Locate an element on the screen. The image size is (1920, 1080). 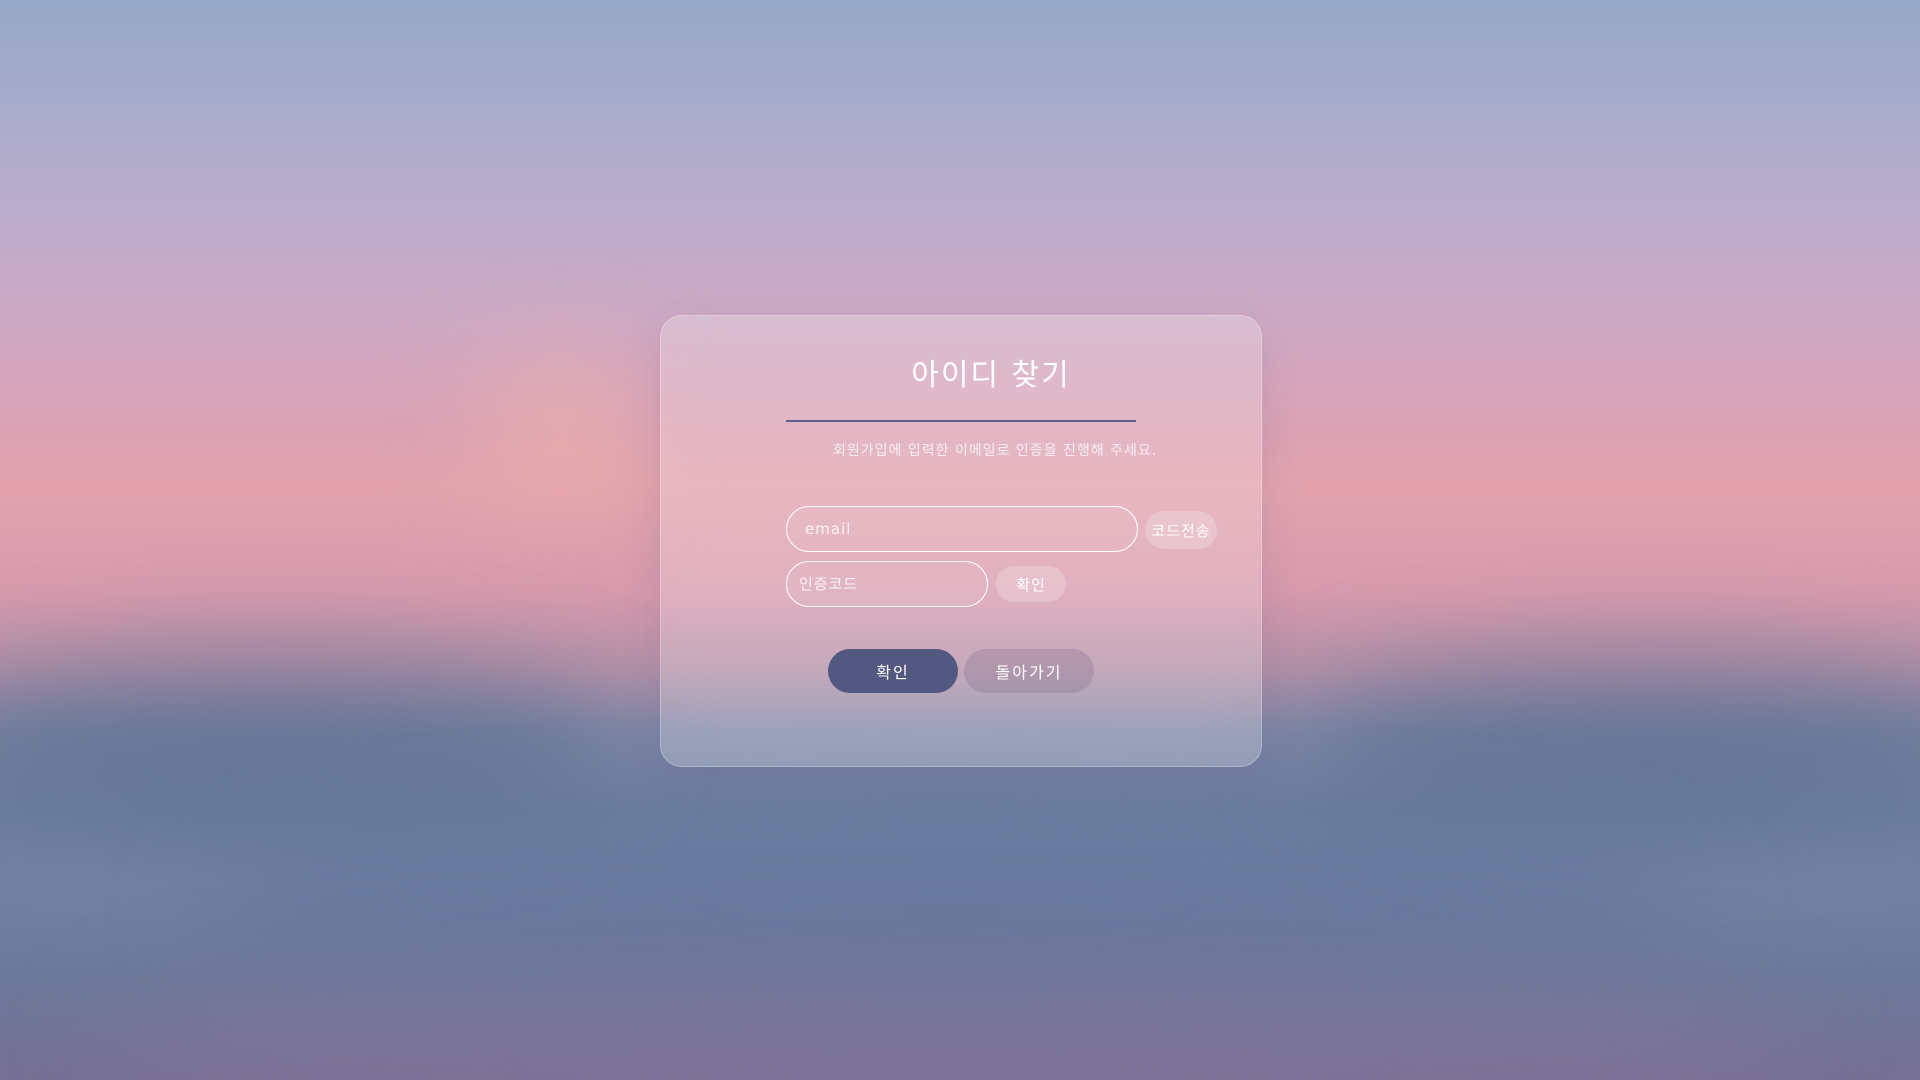
confirm-button: 확인 is located at coordinates (893, 671).